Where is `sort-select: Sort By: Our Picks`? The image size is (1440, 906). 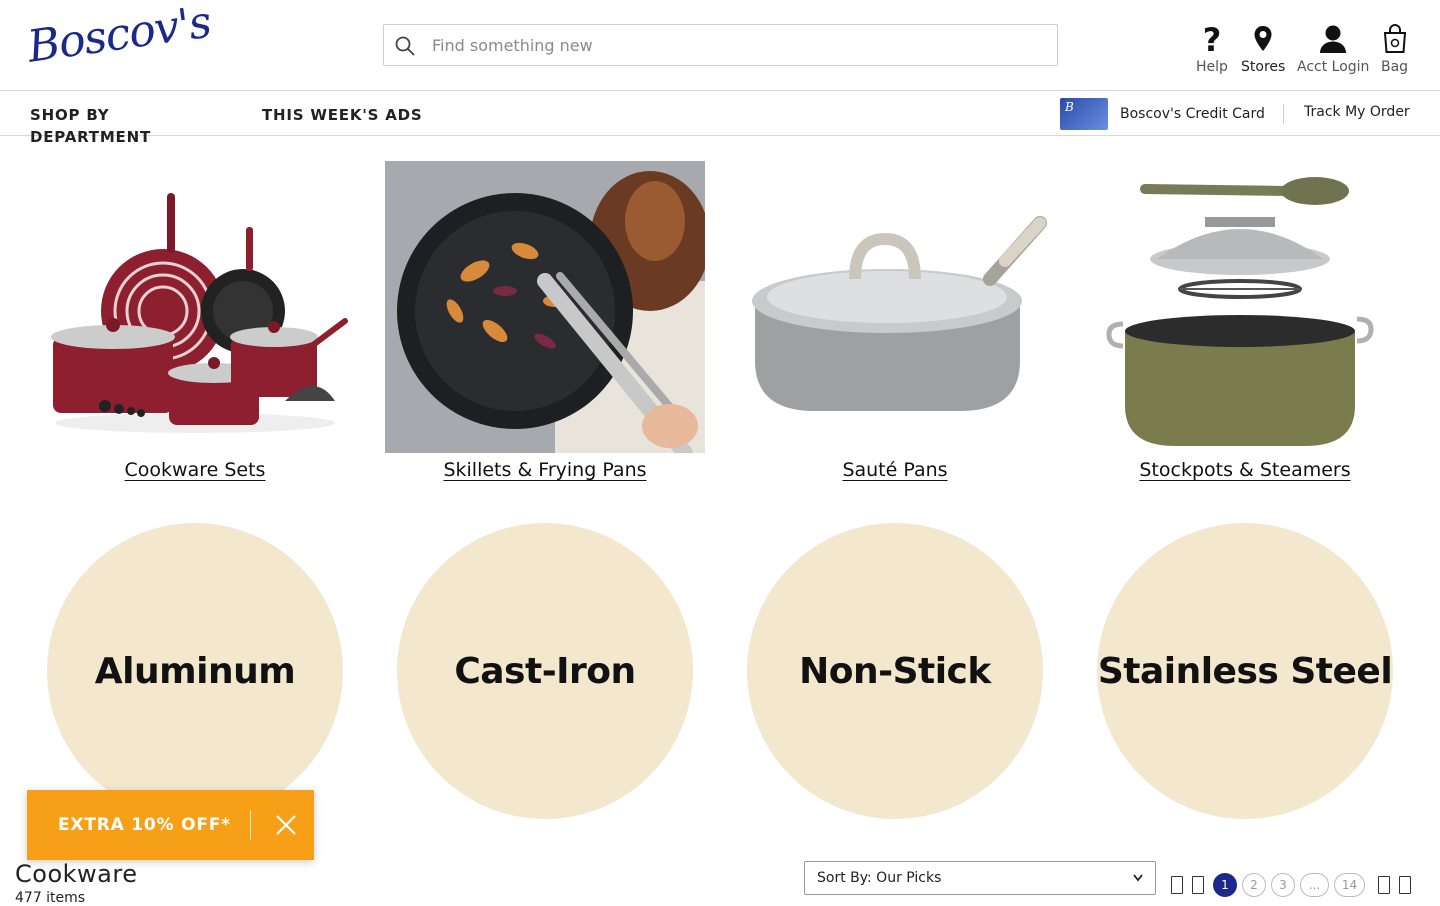
sort-select: Sort By: Our Picks is located at coordinates (980, 878).